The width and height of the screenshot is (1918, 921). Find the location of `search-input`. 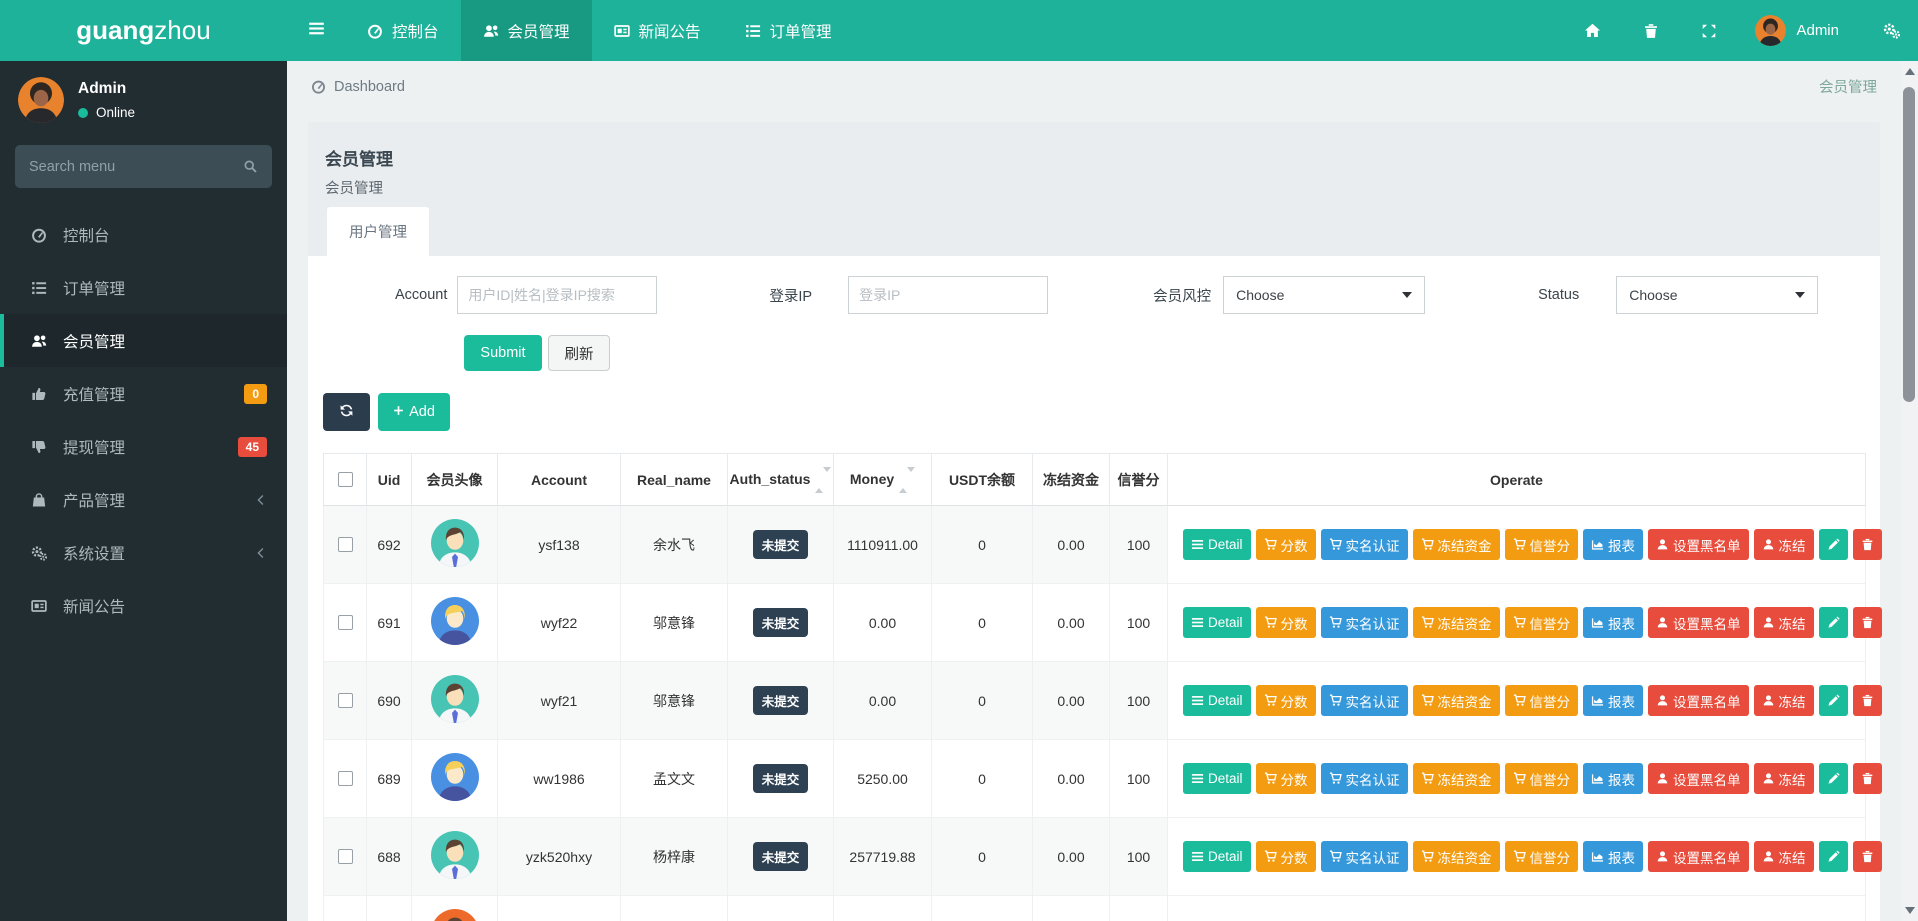

search-input is located at coordinates (136, 166).